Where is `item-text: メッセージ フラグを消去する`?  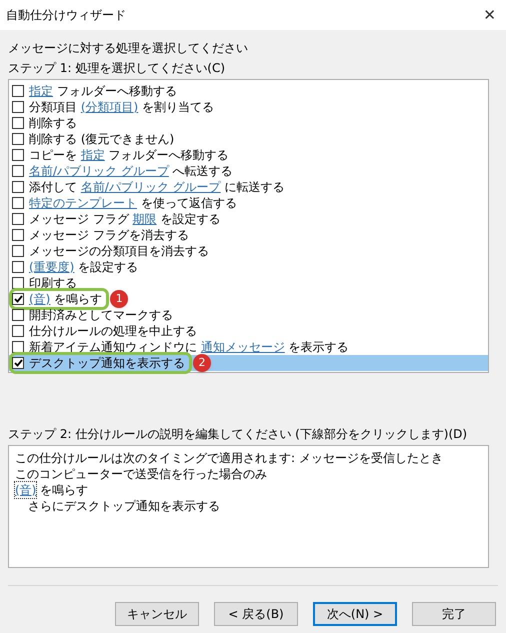
item-text: メッセージ フラグを消去する is located at coordinates (109, 235).